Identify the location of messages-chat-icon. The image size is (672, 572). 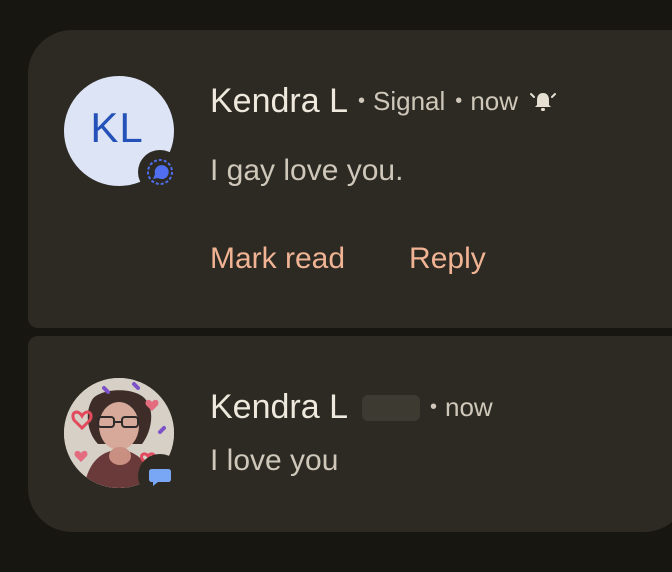
(160, 476).